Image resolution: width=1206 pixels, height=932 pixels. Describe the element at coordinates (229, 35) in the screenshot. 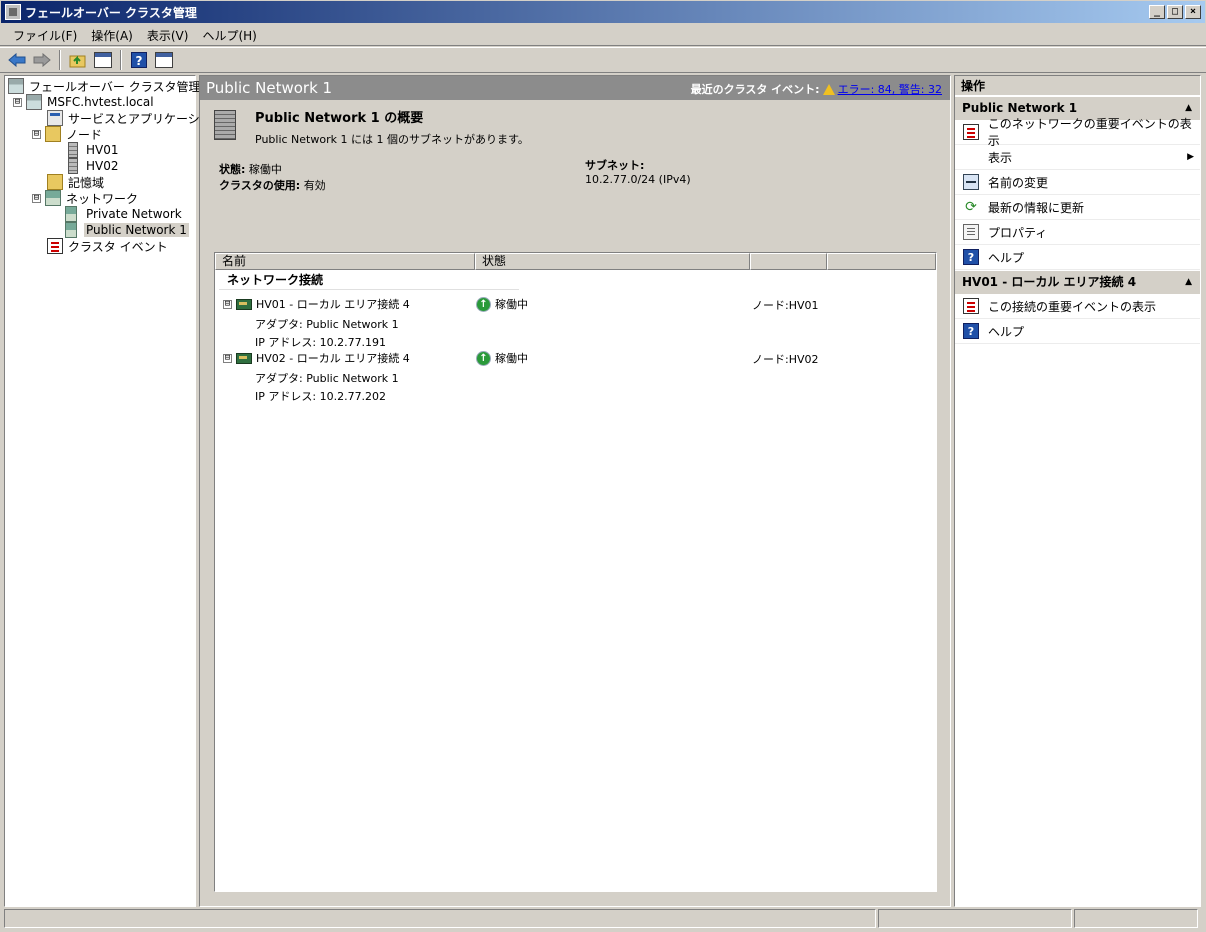

I see `menu-help: ヘルプ(H)` at that location.